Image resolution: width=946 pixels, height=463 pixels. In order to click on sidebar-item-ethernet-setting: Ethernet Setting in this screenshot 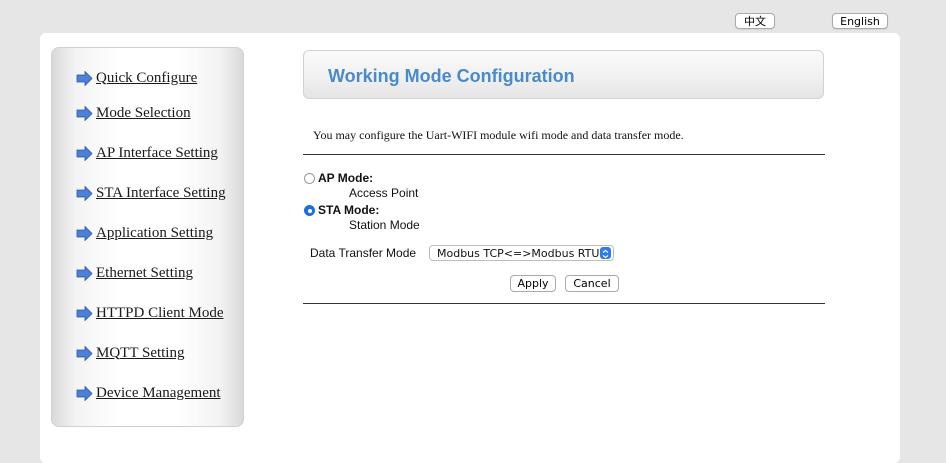, I will do `click(134, 273)`.